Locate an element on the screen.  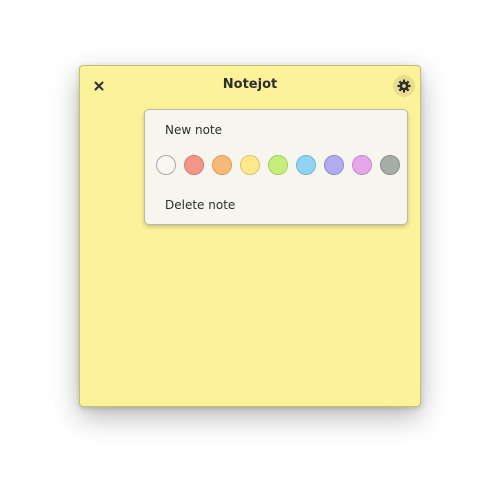
color-swatch-gray is located at coordinates (390, 165).